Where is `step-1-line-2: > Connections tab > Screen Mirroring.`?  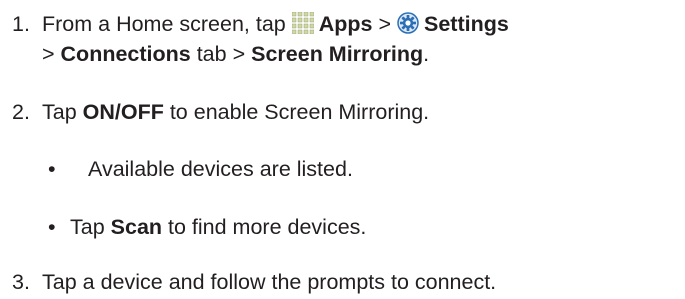
step-1-line-2: > Connections tab > Screen Mirroring. is located at coordinates (235, 54).